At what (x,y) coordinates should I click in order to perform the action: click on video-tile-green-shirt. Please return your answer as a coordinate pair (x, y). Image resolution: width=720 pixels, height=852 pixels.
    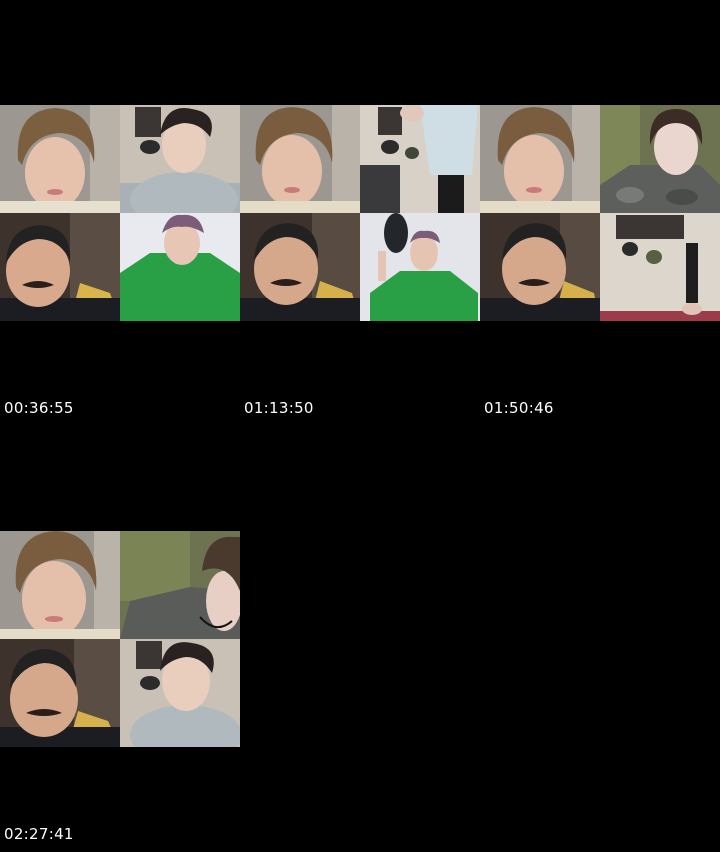
    Looking at the image, I should click on (180, 267).